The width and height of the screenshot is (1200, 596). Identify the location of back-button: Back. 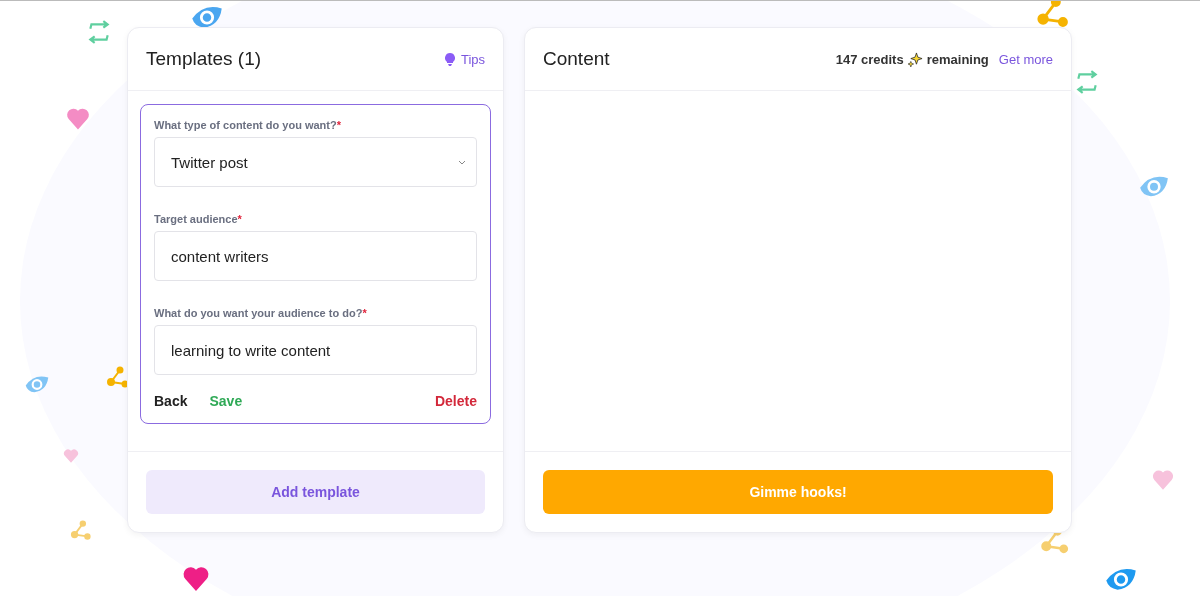
(171, 401).